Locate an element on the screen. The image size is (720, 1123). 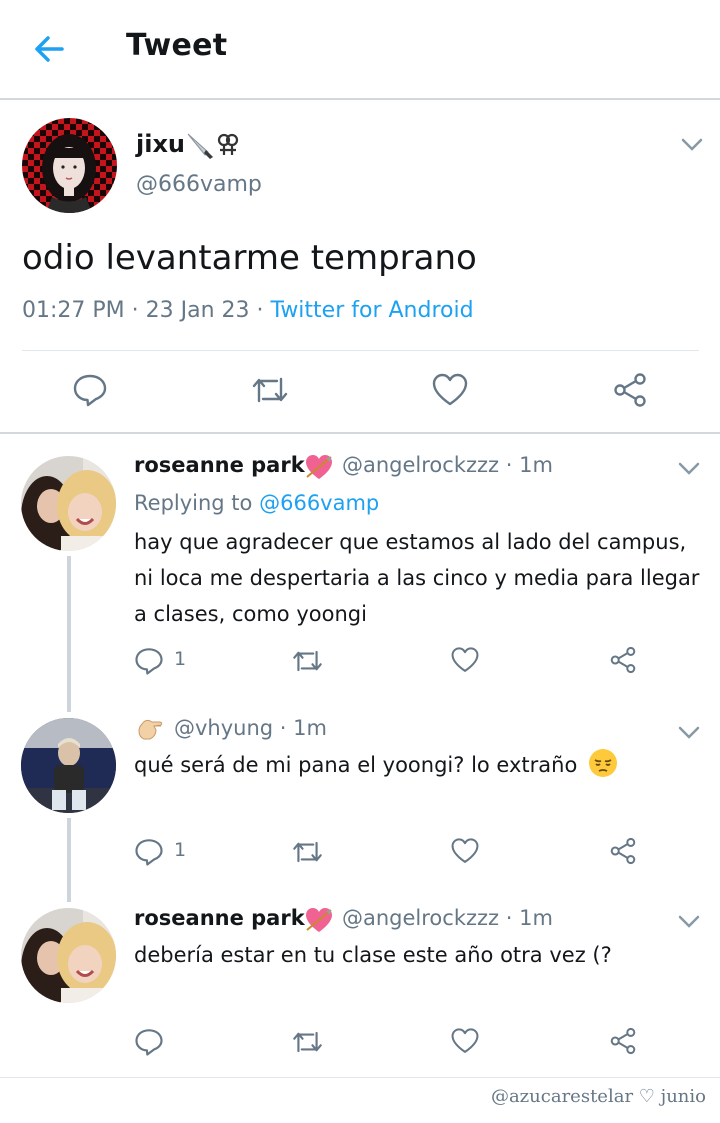
author-handle: @666vamp is located at coordinates (199, 184).